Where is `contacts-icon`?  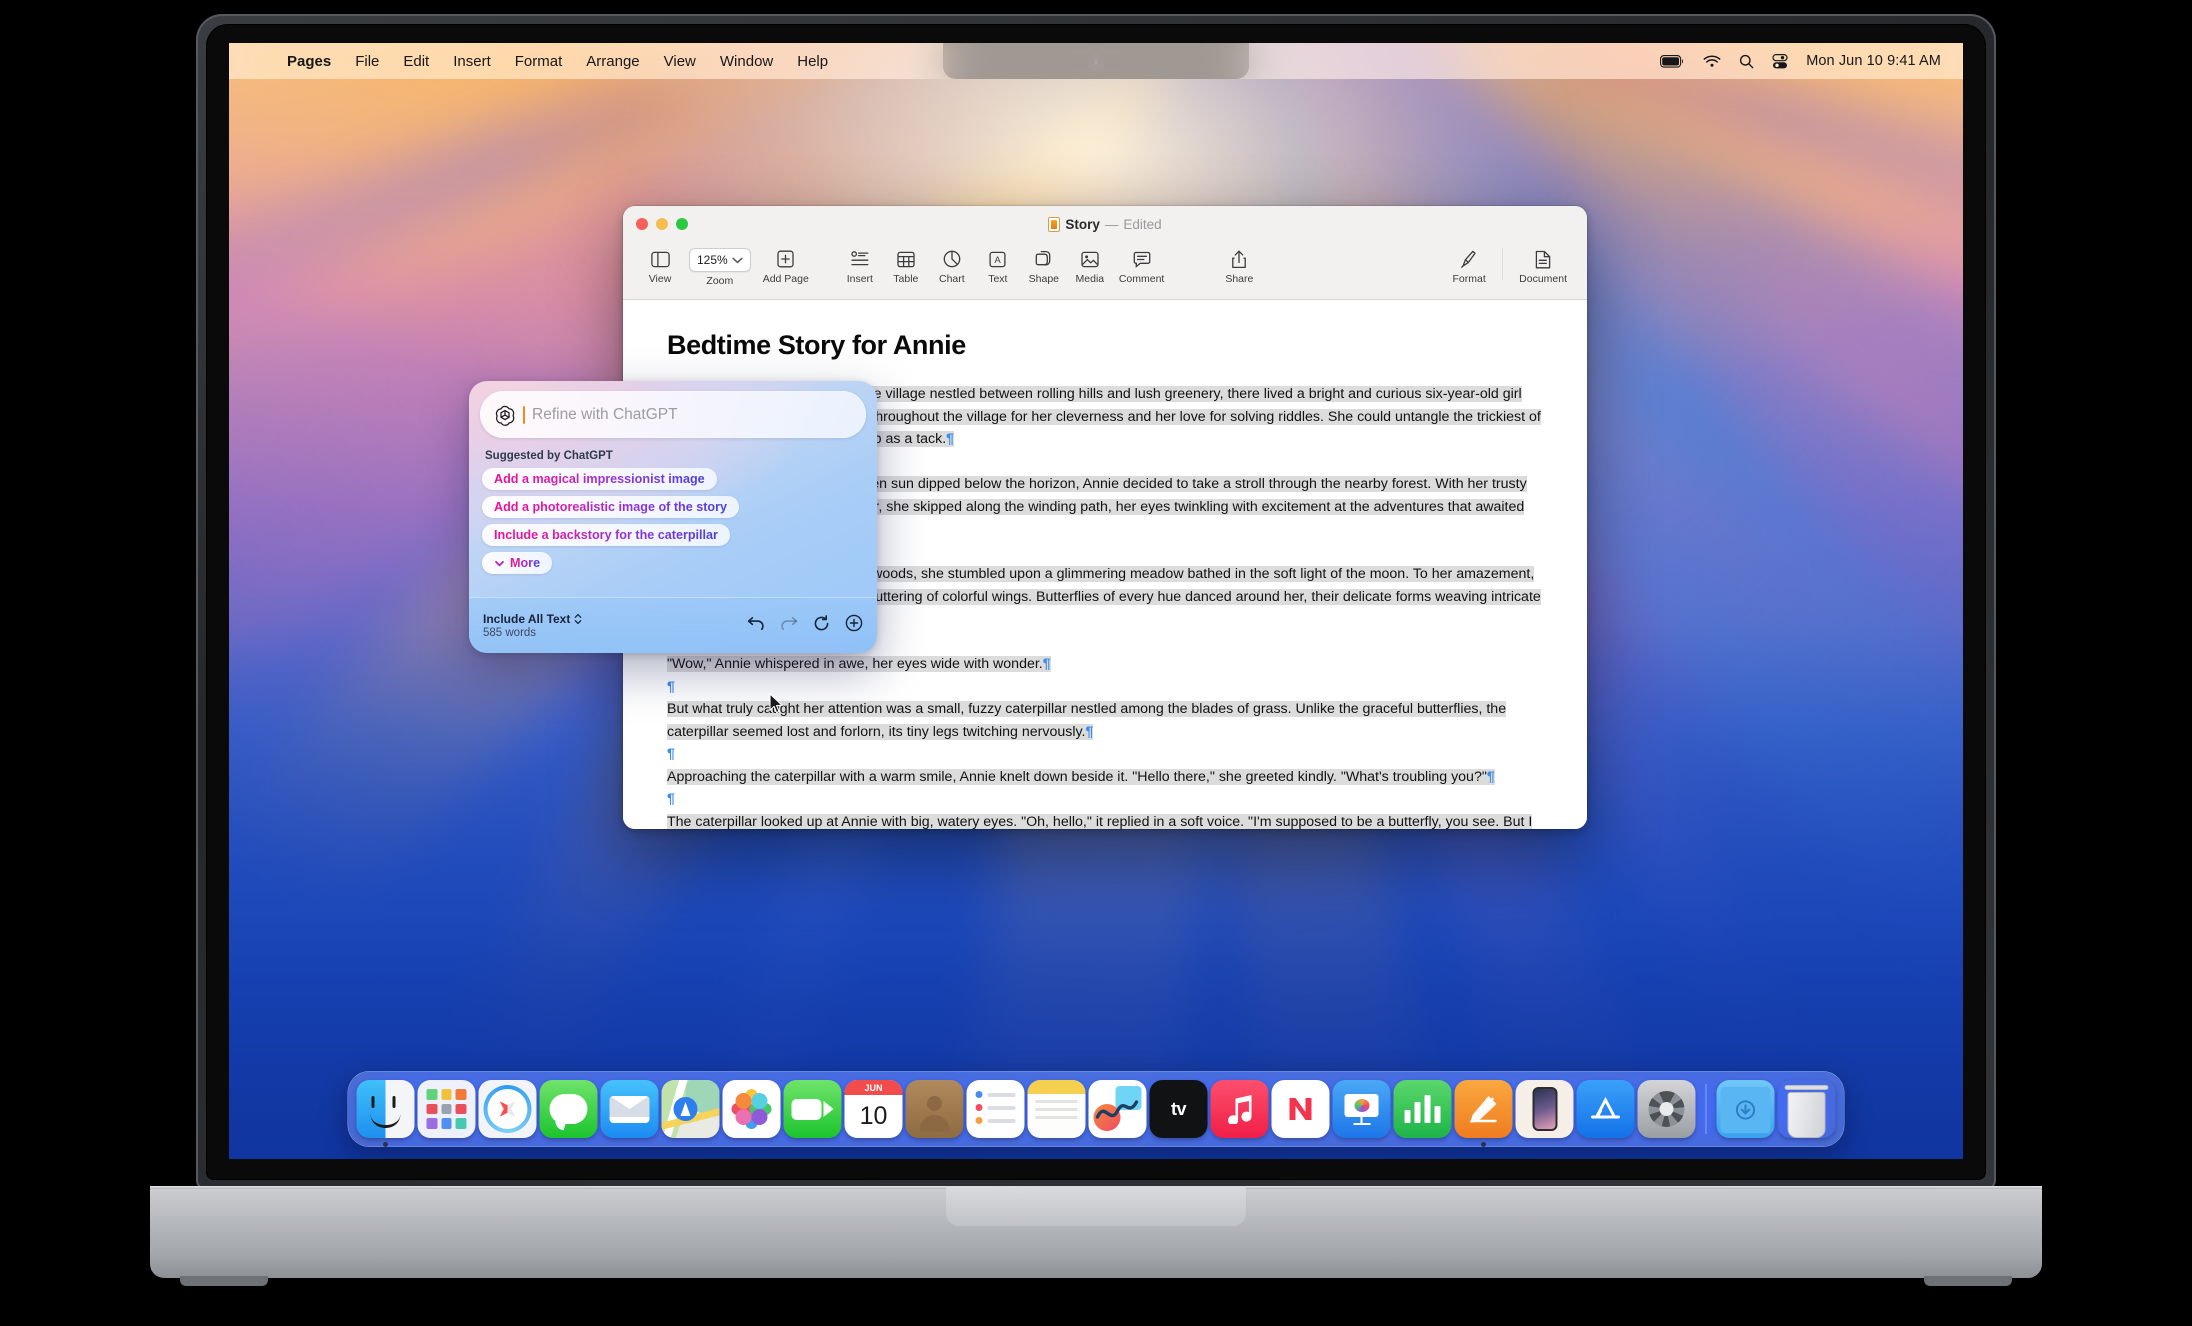
contacts-icon is located at coordinates (934, 1109).